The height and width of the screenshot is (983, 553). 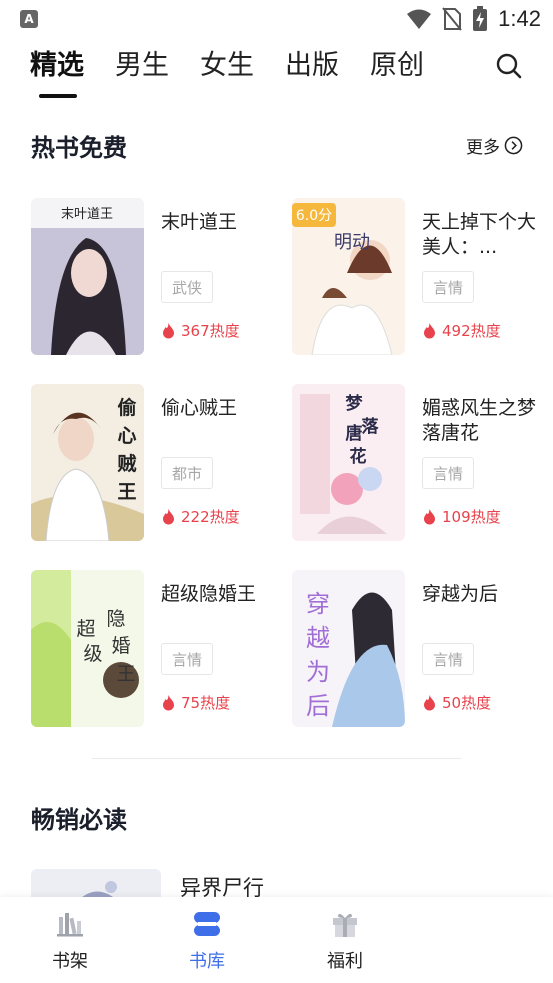 I want to click on wifi-icon, so click(x=419, y=19).